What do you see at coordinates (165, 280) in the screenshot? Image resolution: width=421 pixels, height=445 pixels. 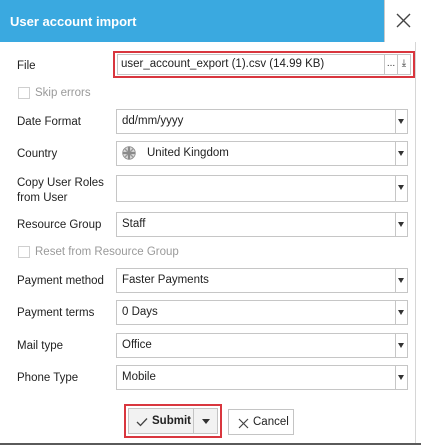 I see `payment-method-value: Faster Payments` at bounding box center [165, 280].